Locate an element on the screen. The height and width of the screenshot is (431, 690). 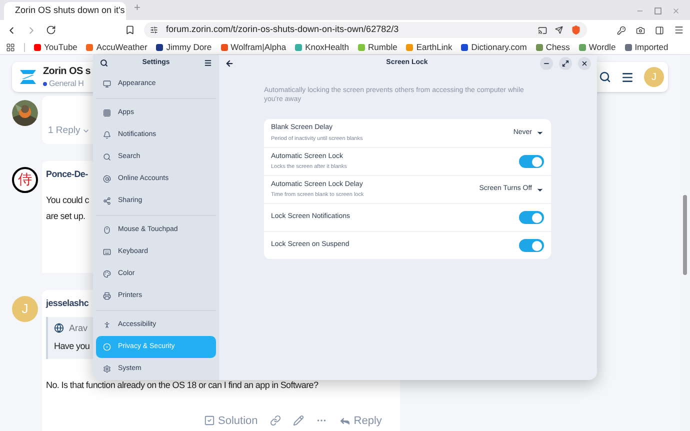
address-bar: forum.zorin.com/t/zorin-os-shuts-down-on-its-own/62782/3 is located at coordinates (365, 30).